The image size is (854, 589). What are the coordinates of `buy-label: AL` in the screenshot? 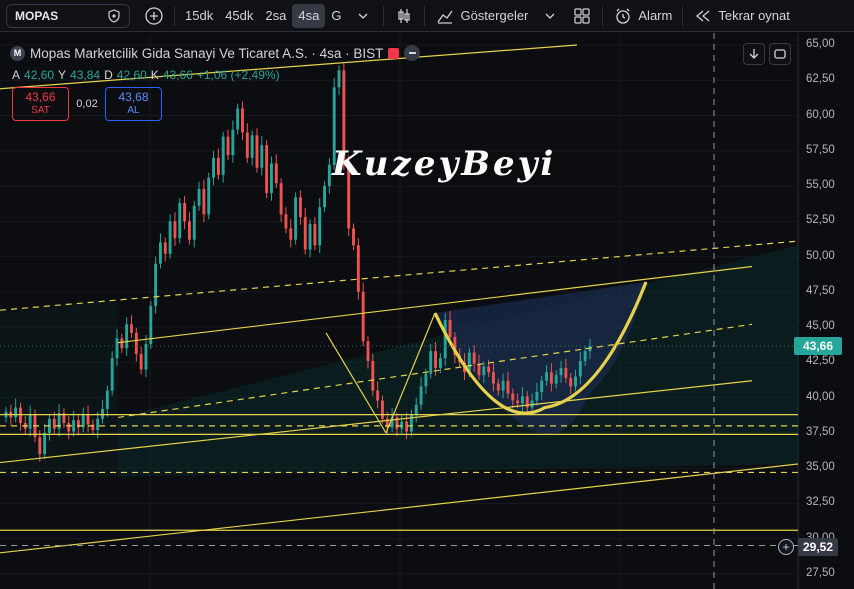 It's located at (133, 110).